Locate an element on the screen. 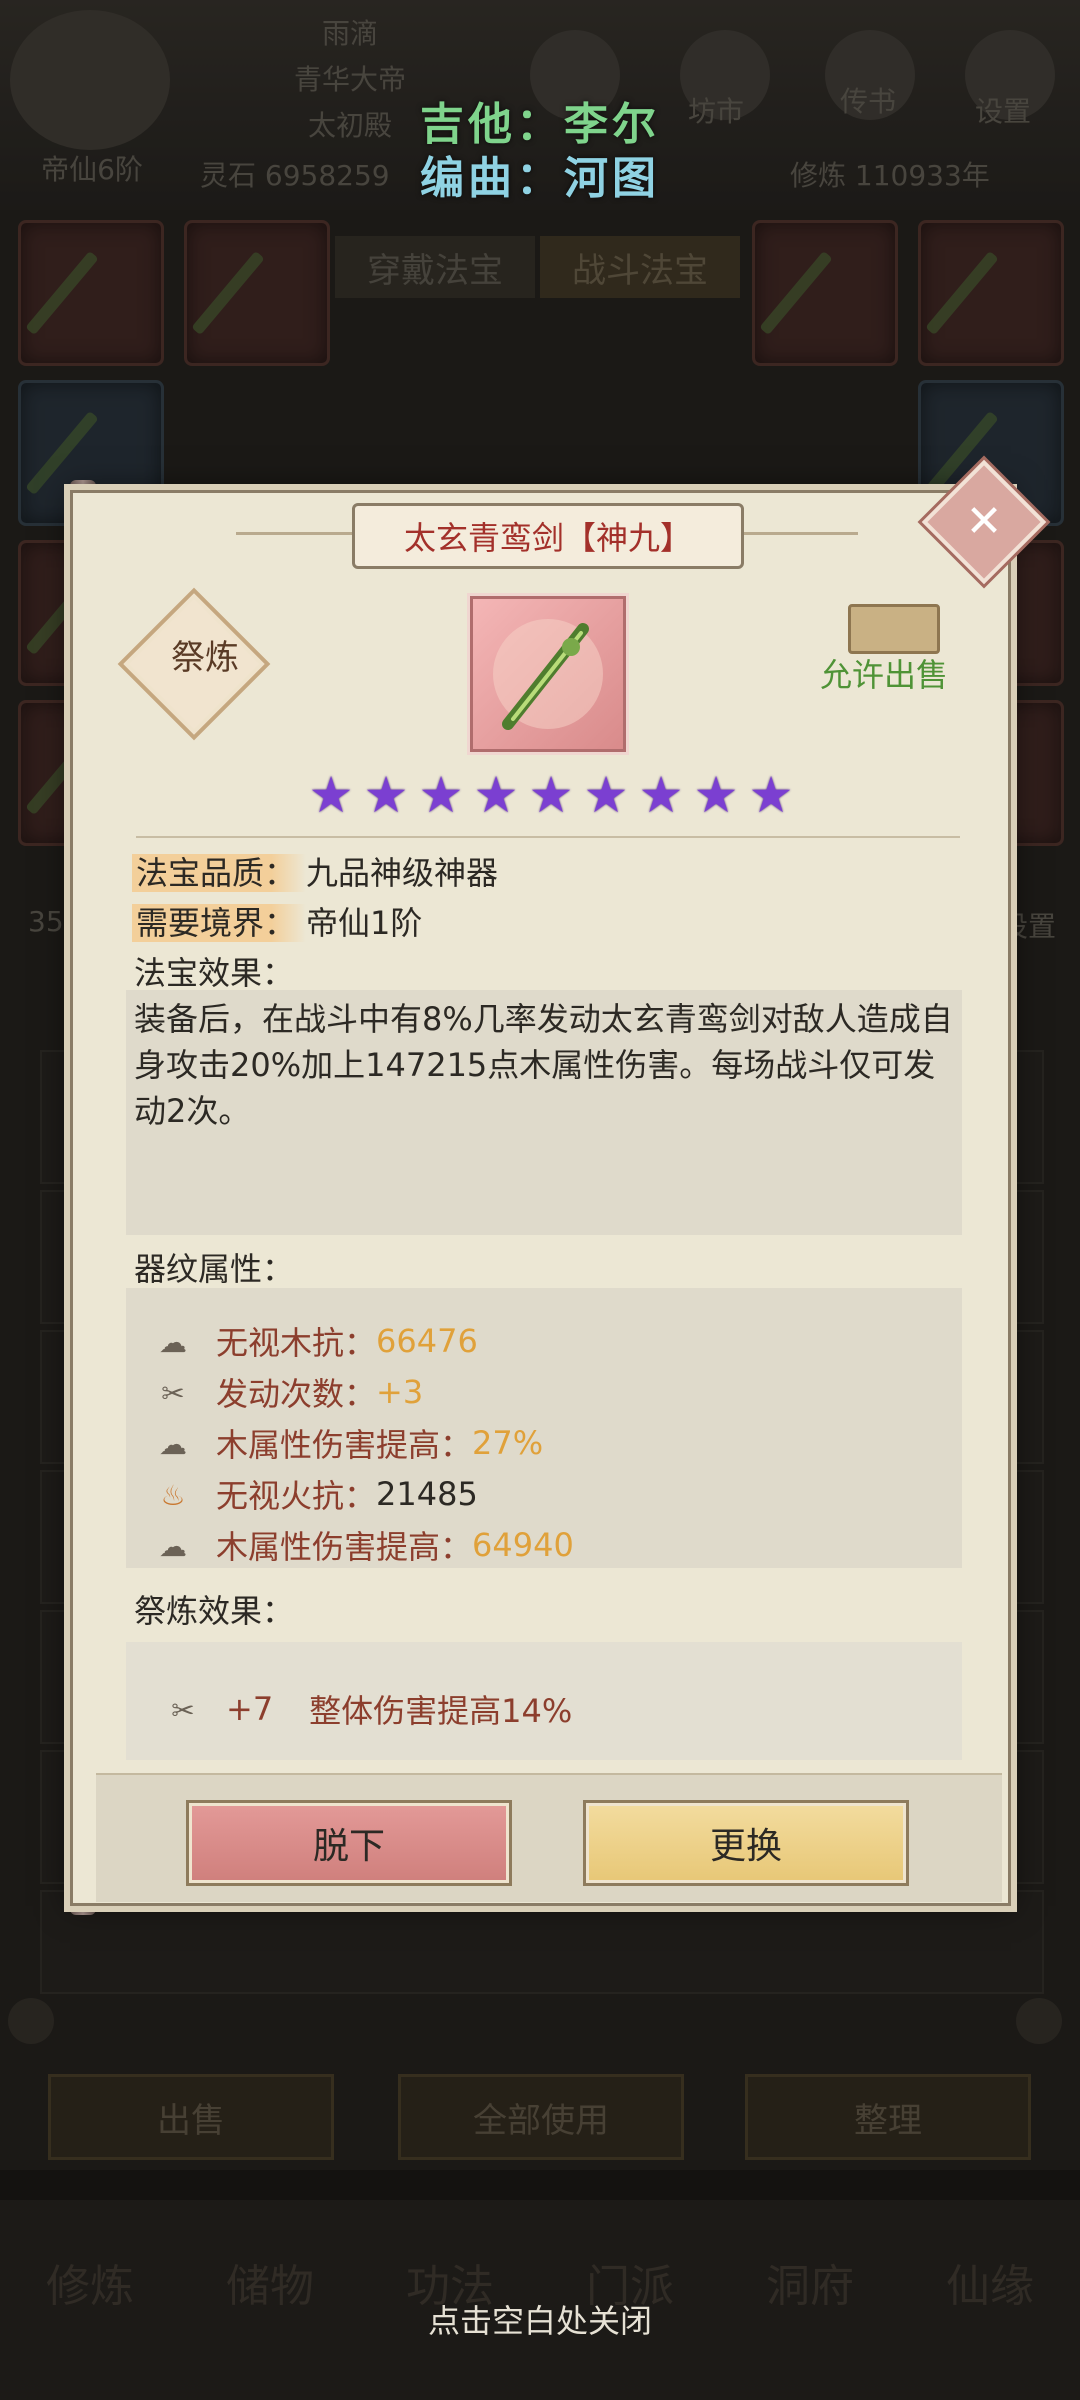 The width and height of the screenshot is (1080, 2400). refine-row: ✂ +7 整体伤害提高14% is located at coordinates (366, 1709).